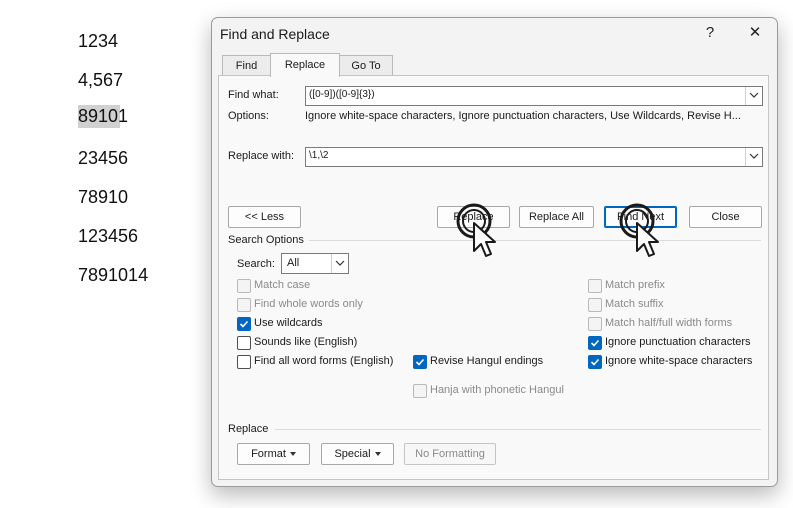 This screenshot has height=508, width=793. What do you see at coordinates (103, 197) in the screenshot?
I see `document-line: 78910` at bounding box center [103, 197].